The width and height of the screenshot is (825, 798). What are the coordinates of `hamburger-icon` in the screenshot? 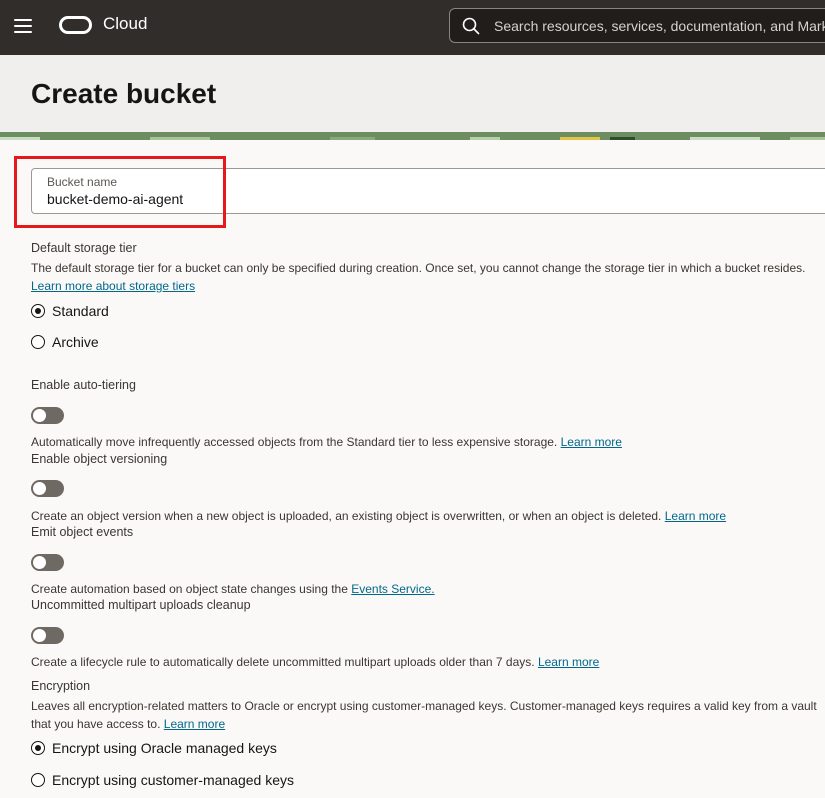 It's located at (23, 26).